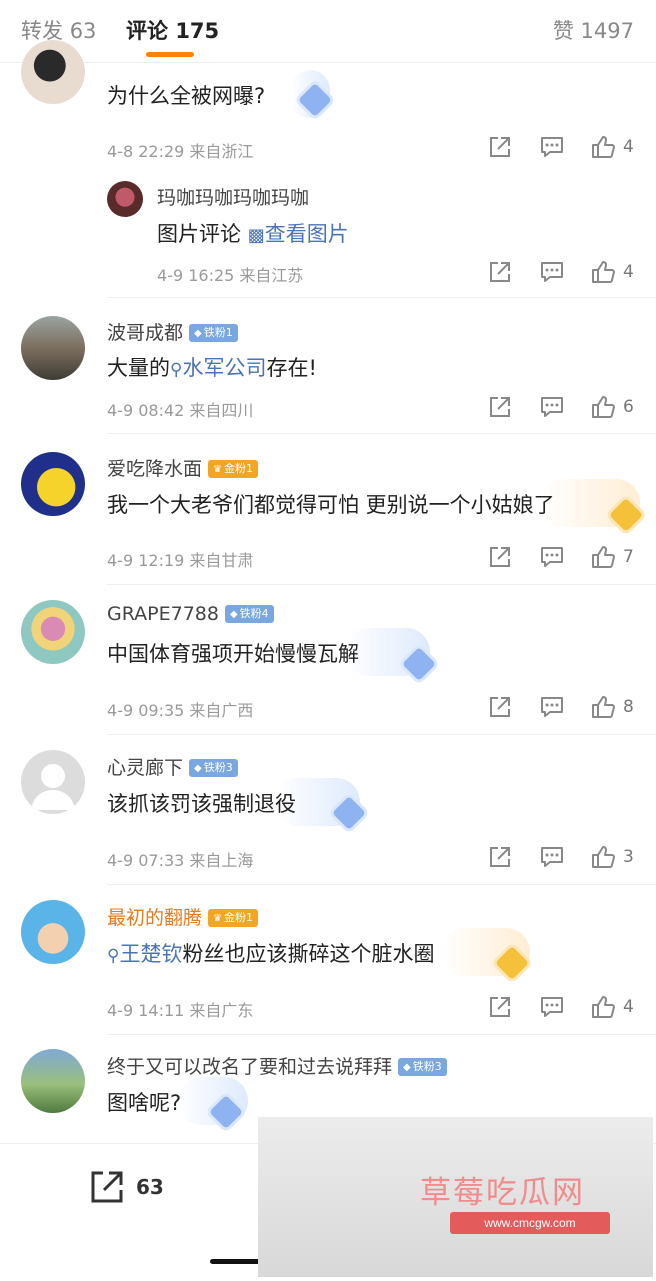  I want to click on watermark-title: 草莓吃瓜网, so click(502, 1193).